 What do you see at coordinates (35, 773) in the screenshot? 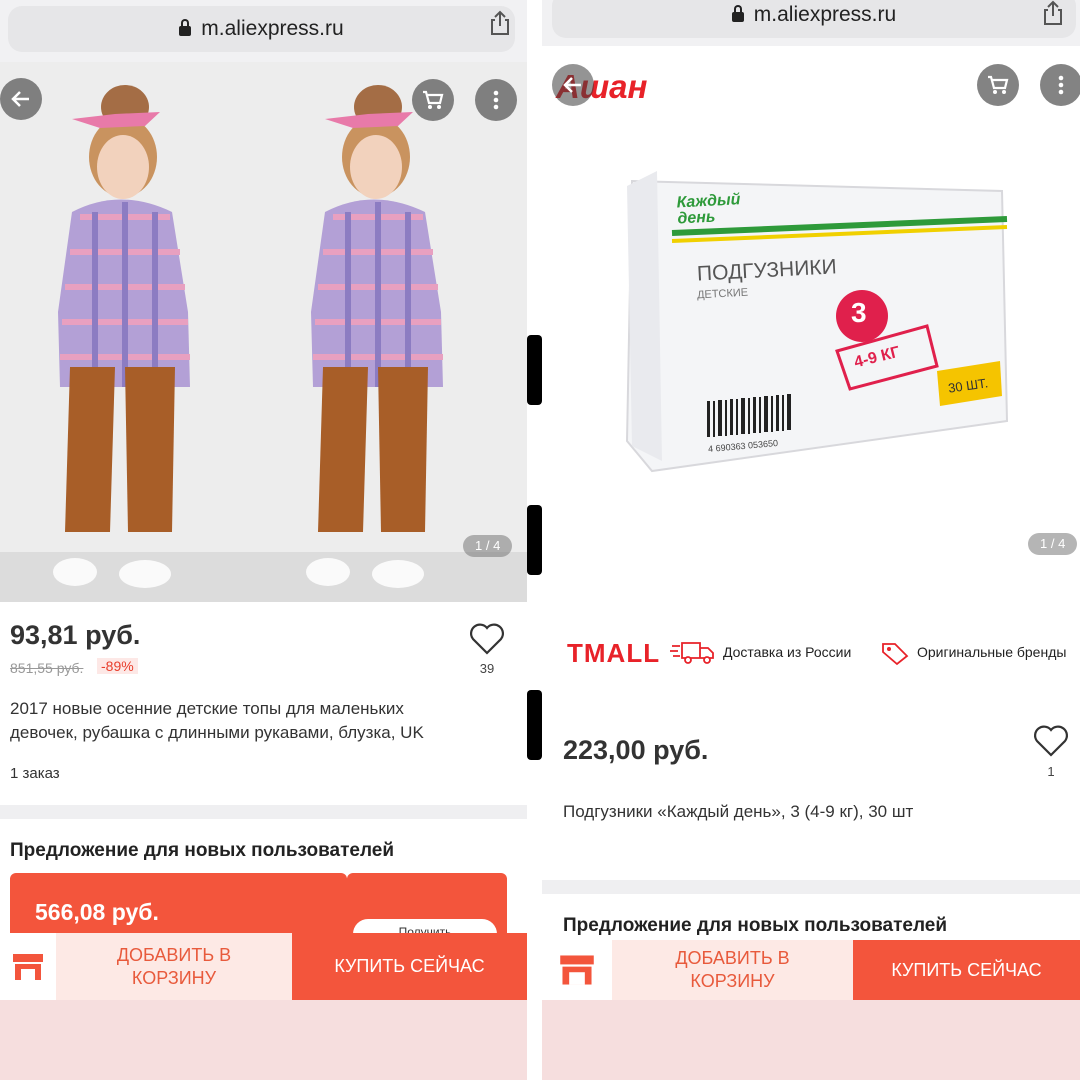
I see `orders-count: 1 заказ` at bounding box center [35, 773].